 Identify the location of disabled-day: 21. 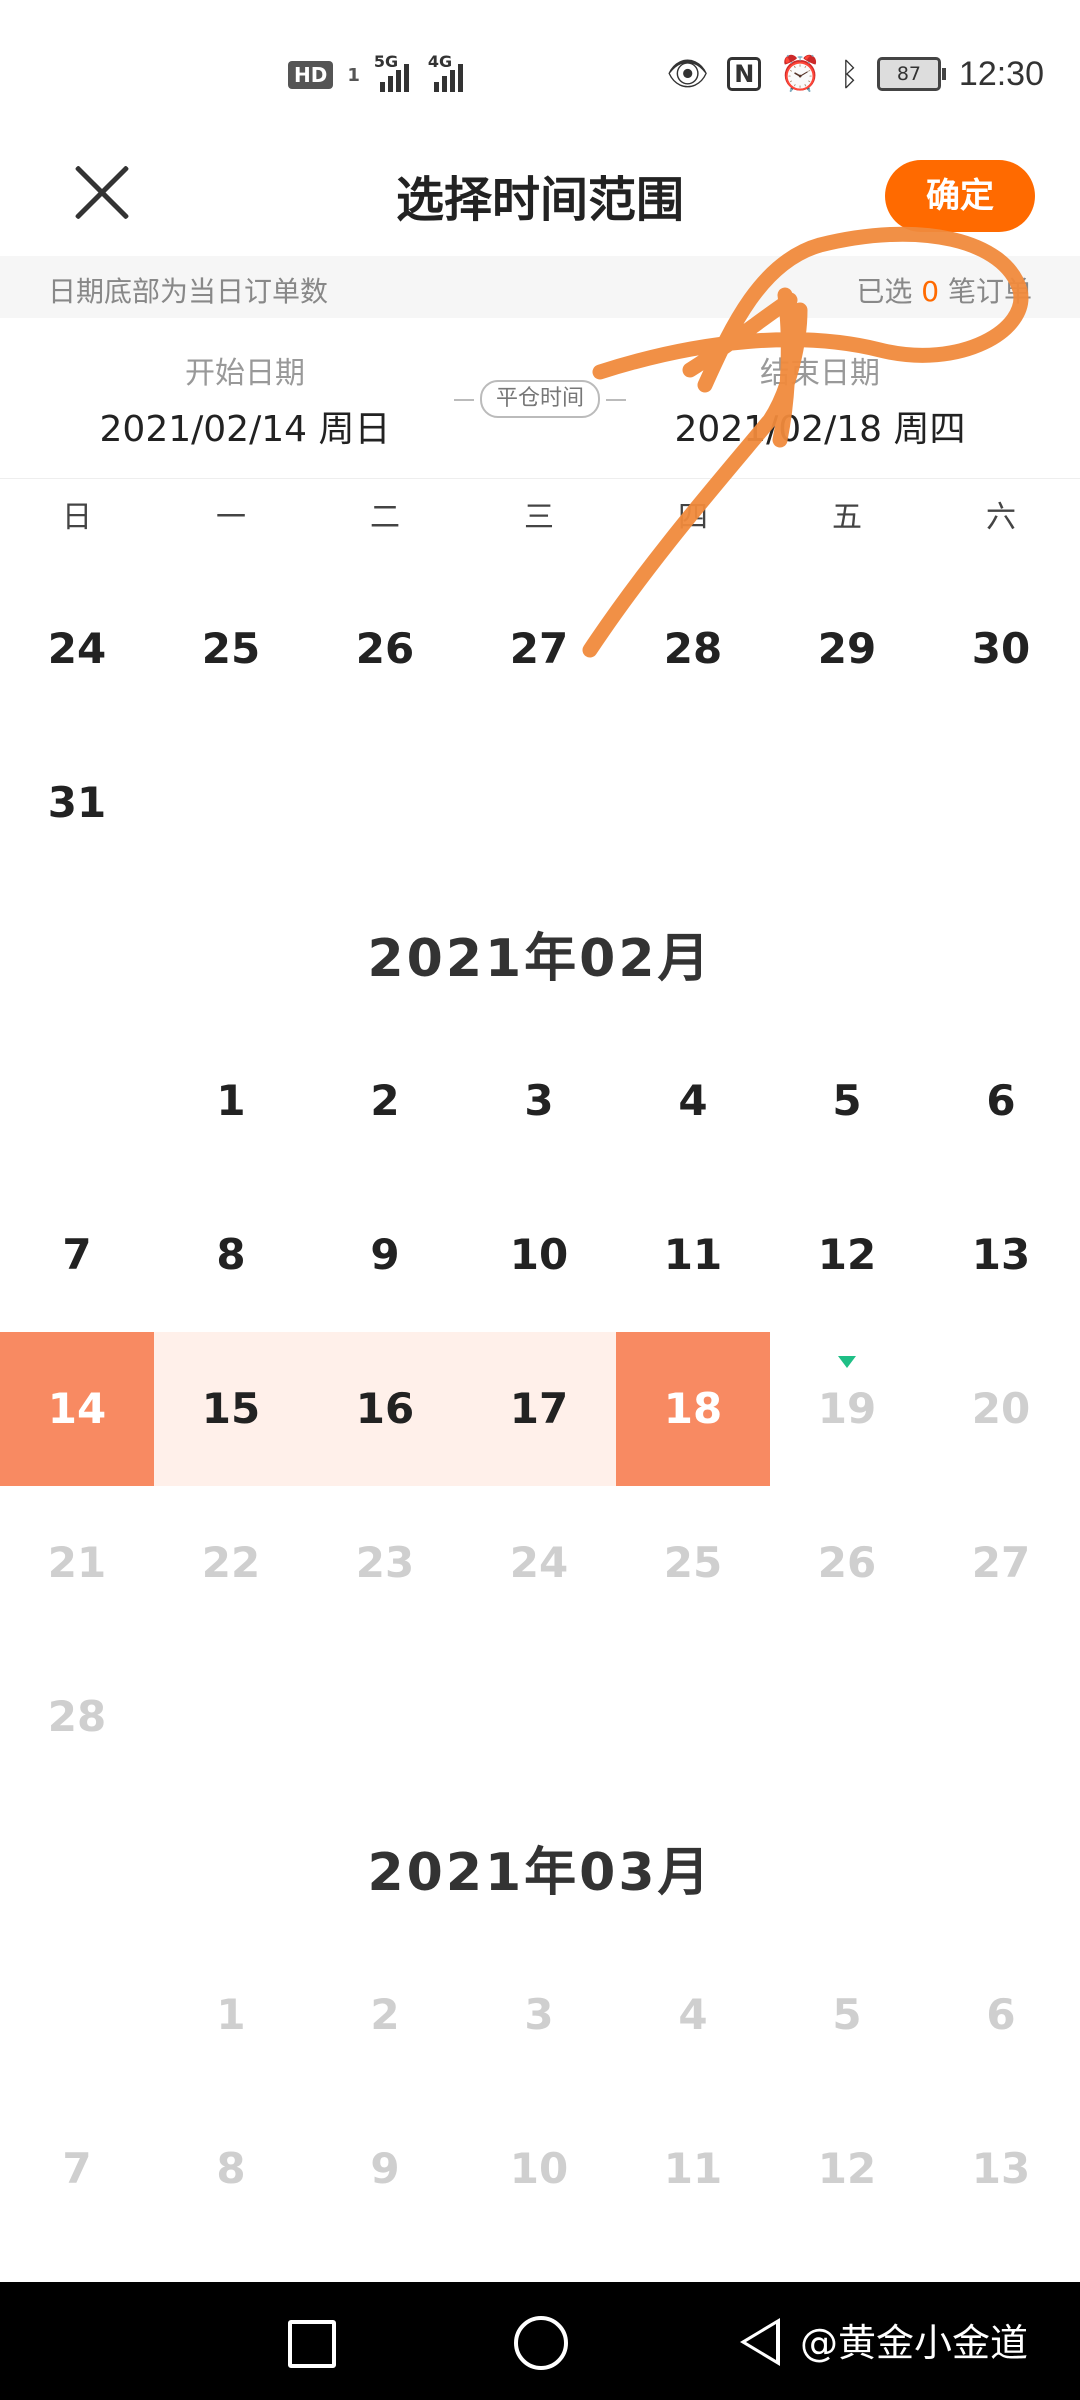
(77, 1562).